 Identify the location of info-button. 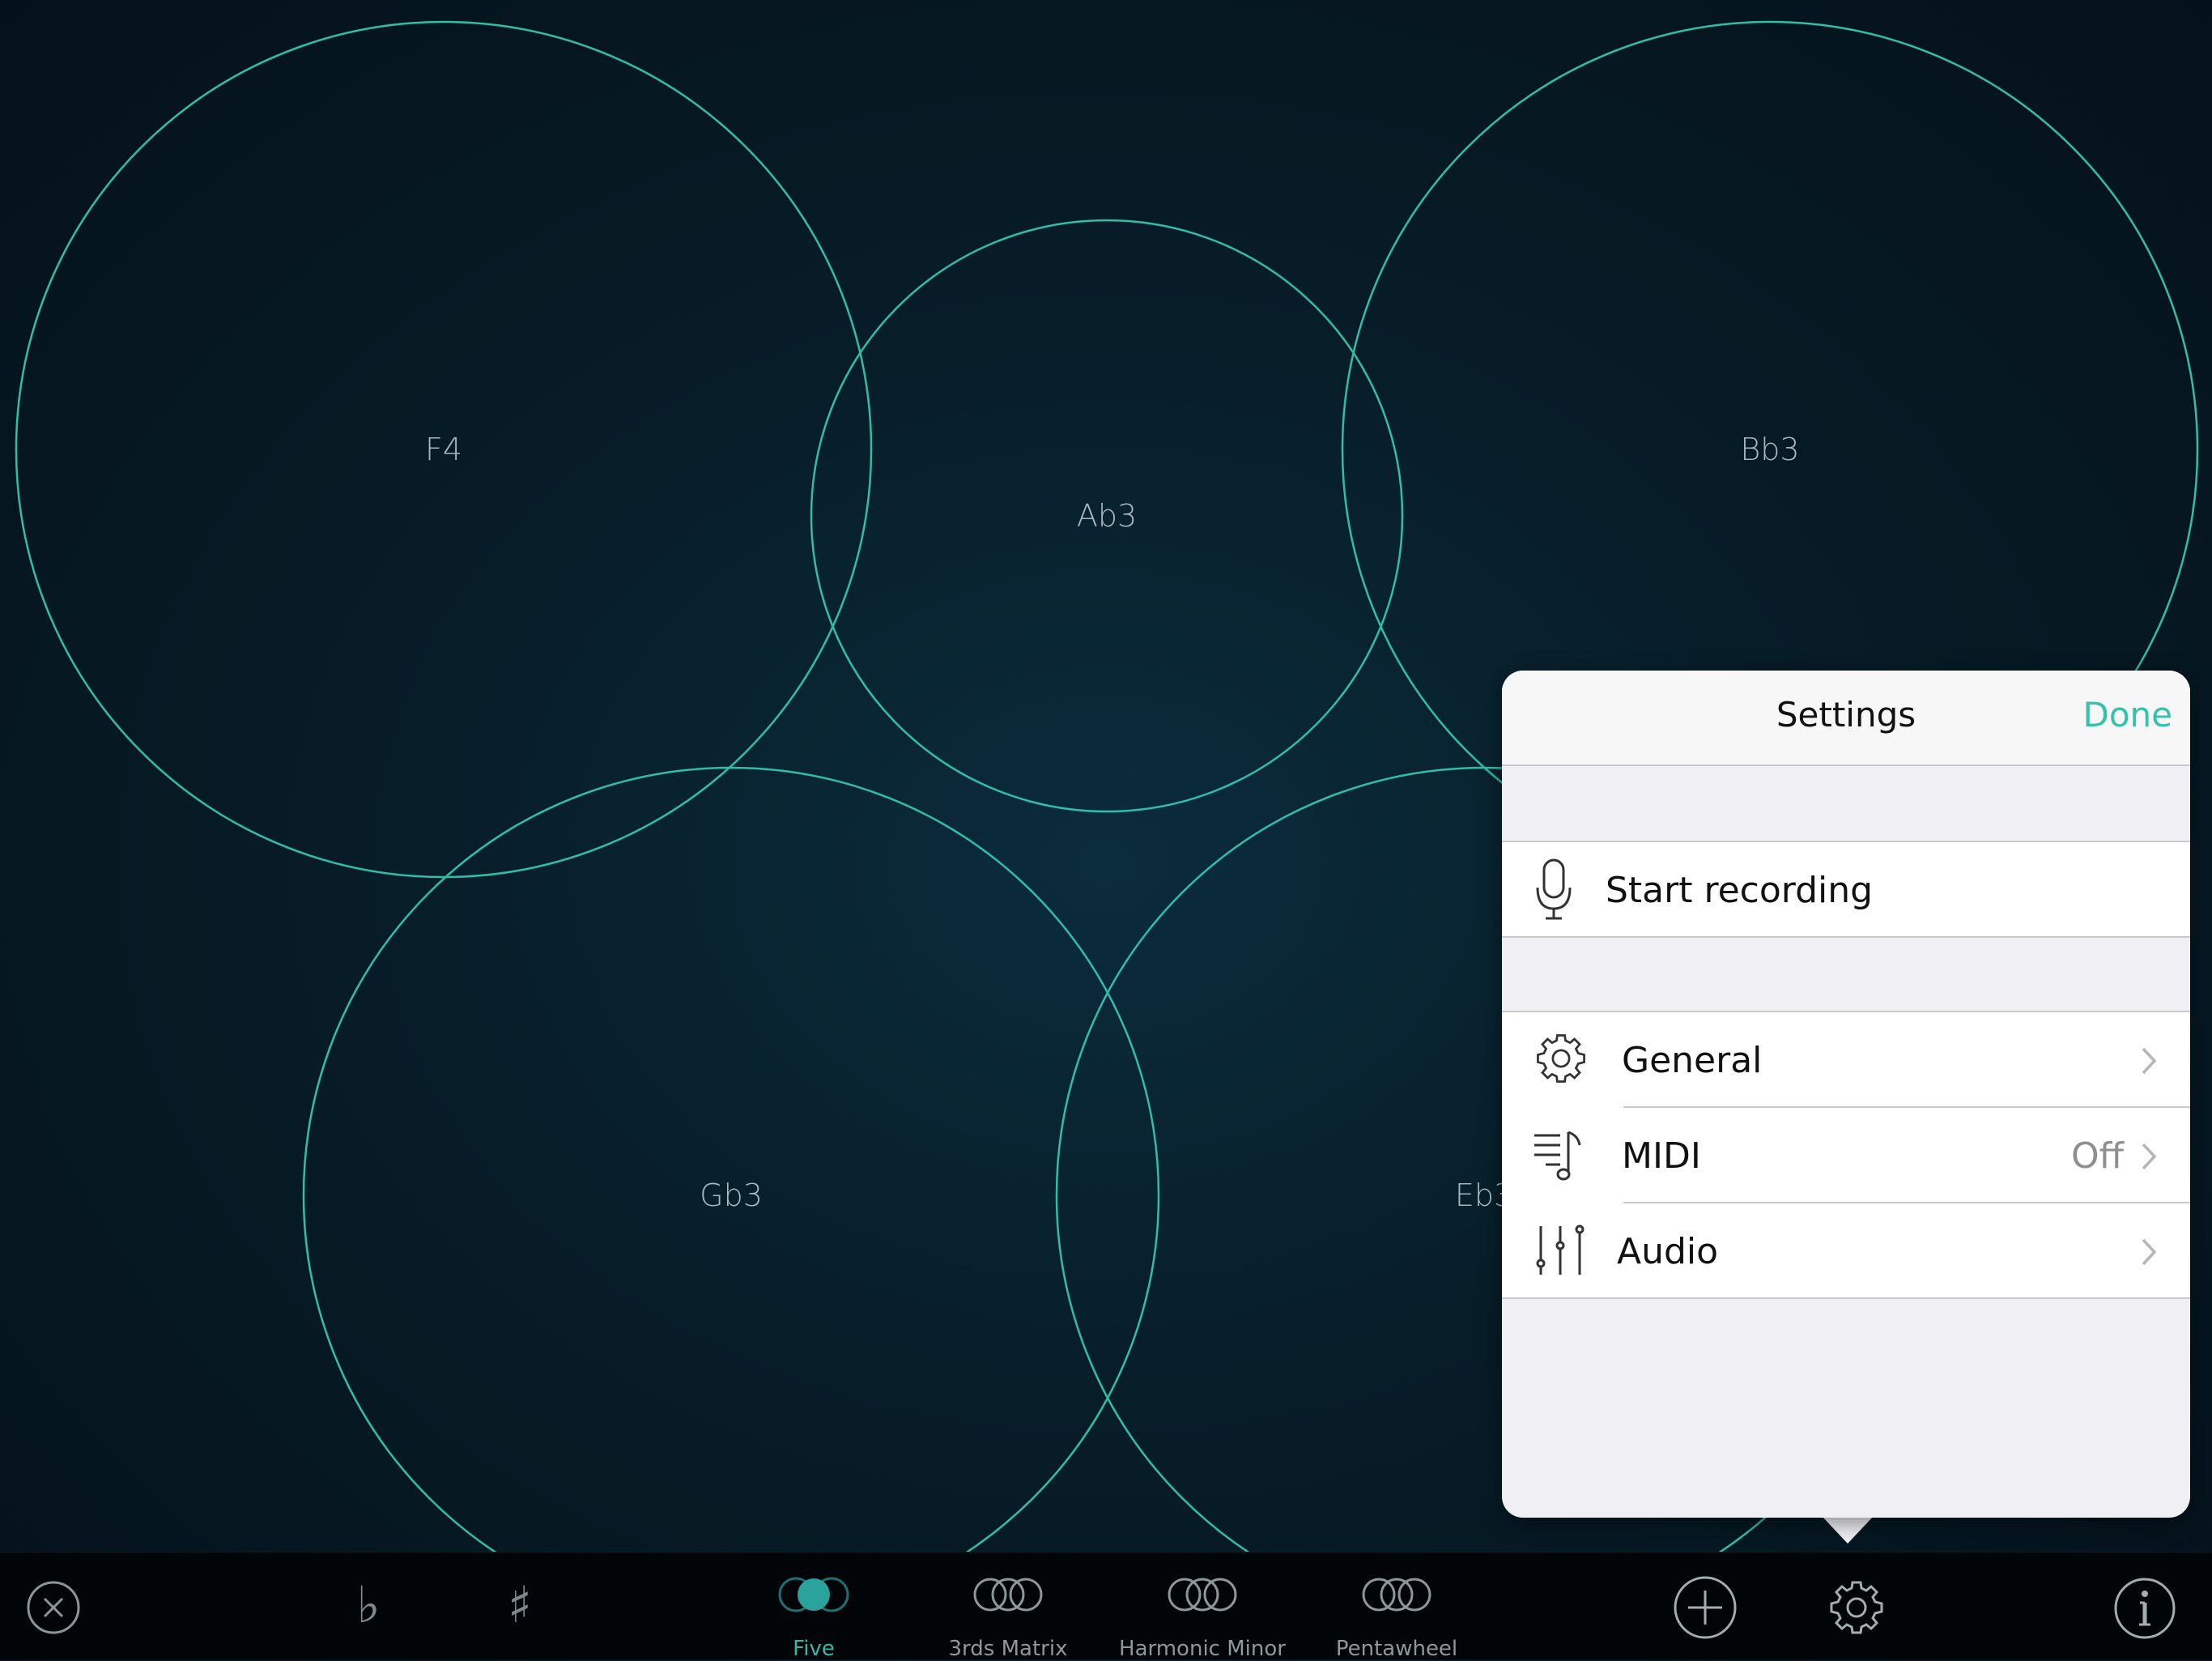
(2145, 1609).